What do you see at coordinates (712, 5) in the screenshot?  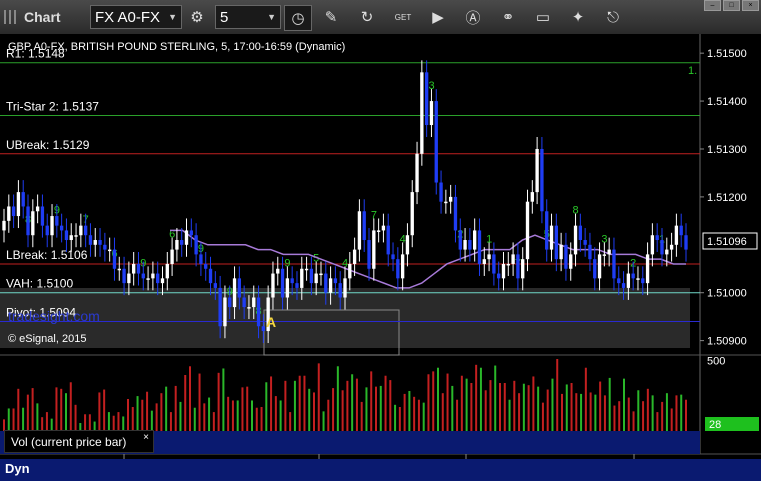 I see `minimize-icon: –` at bounding box center [712, 5].